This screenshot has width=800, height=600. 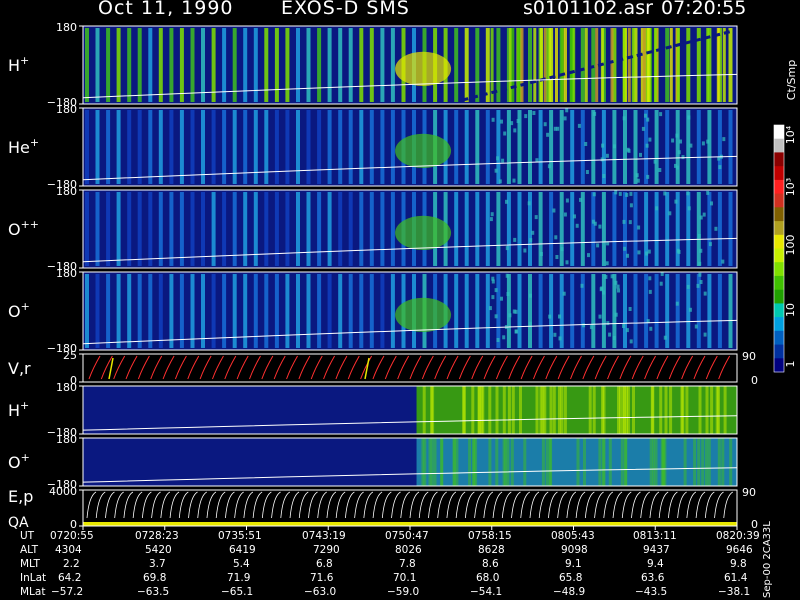 What do you see at coordinates (734, 592) in the screenshot?
I see `info-cell: −38.1` at bounding box center [734, 592].